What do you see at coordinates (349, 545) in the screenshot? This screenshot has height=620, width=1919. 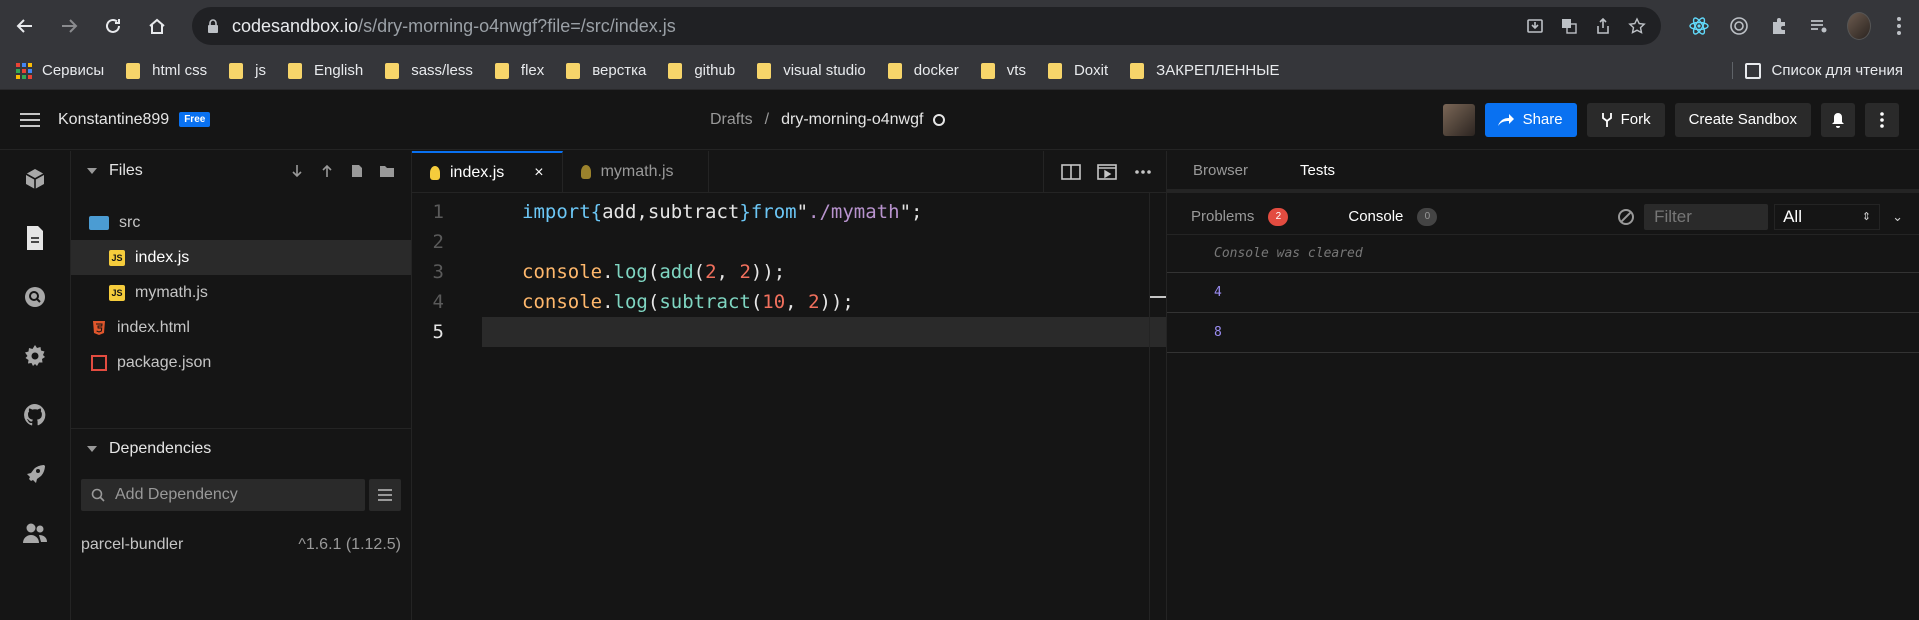 I see `dependency-version: ^1.6.1 (1.12.5)` at bounding box center [349, 545].